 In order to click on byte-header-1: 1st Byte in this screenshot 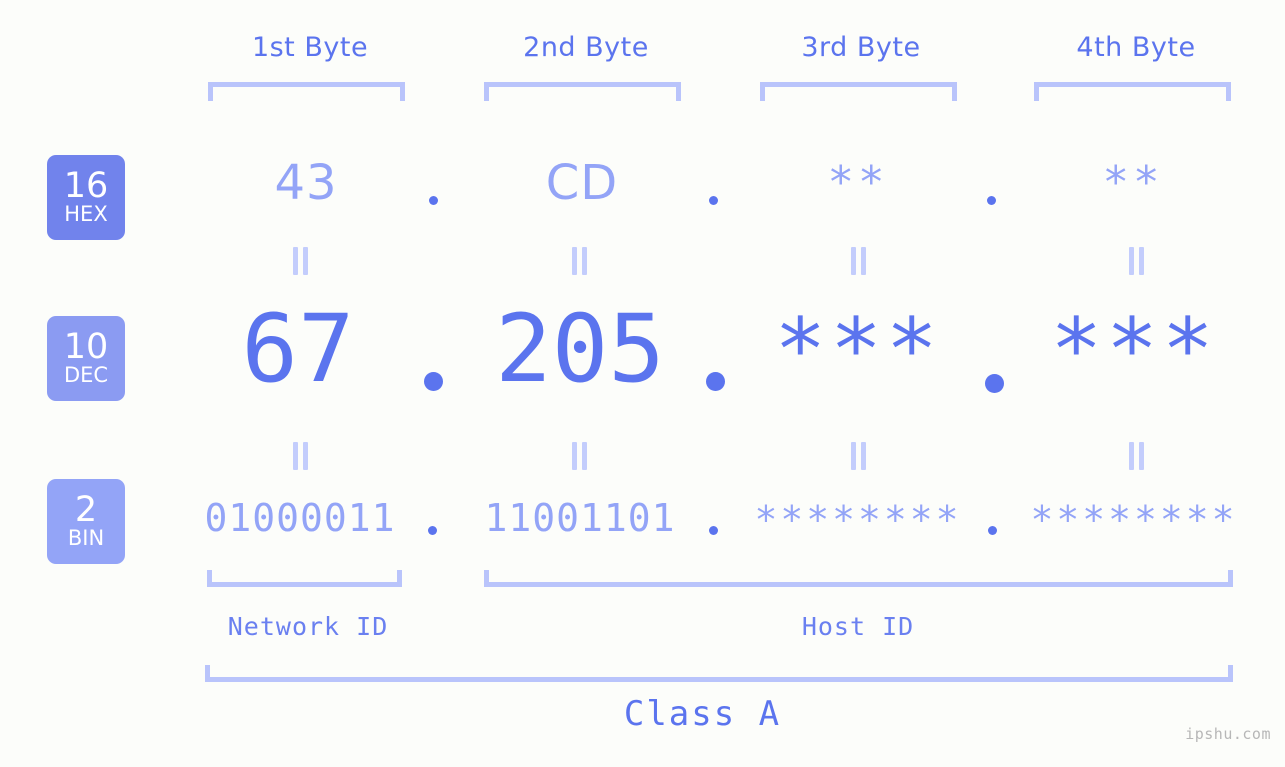, I will do `click(310, 47)`.